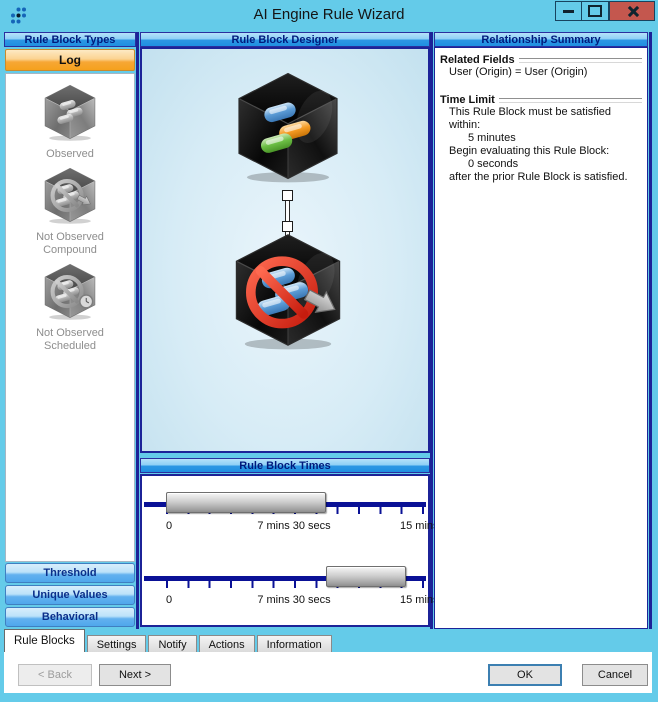 The width and height of the screenshot is (658, 702). What do you see at coordinates (538, 177) in the screenshot?
I see `time-limit-line: after the prior Rule Block is satisfied.` at bounding box center [538, 177].